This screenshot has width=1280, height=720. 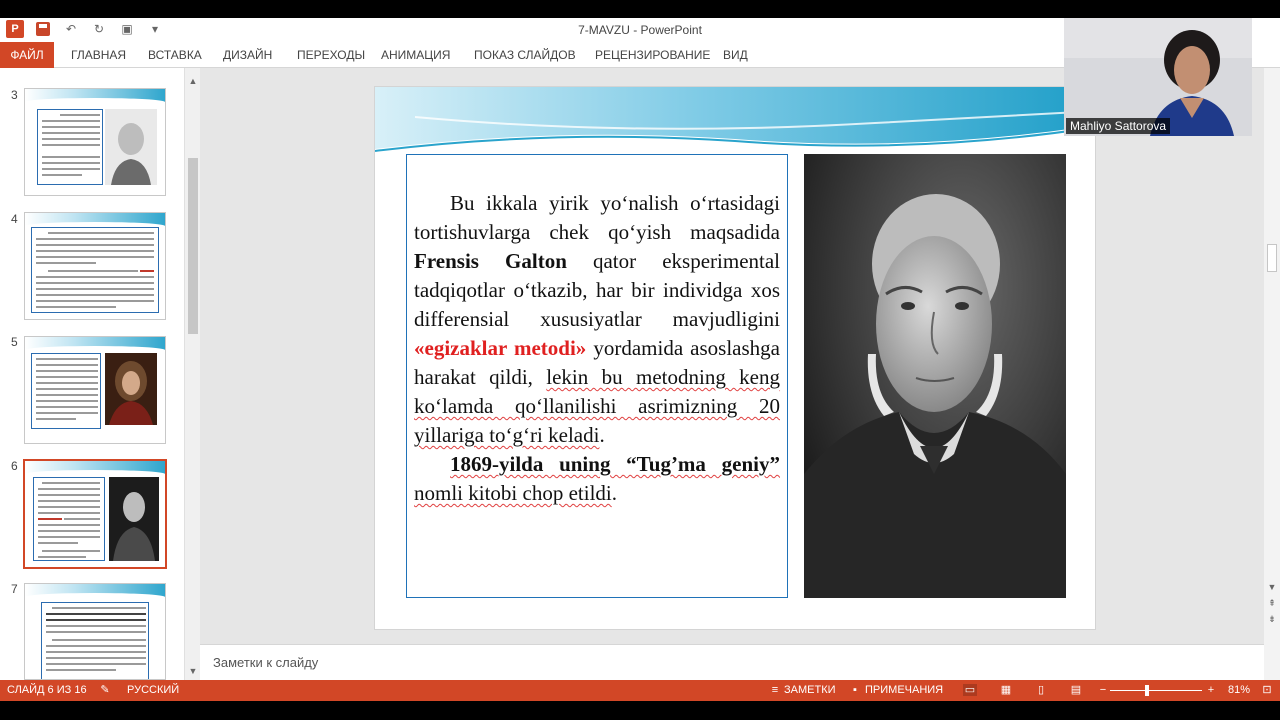 What do you see at coordinates (331, 55) in the screenshot?
I see `tab-transitions: ПЕРЕХОДЫ` at bounding box center [331, 55].